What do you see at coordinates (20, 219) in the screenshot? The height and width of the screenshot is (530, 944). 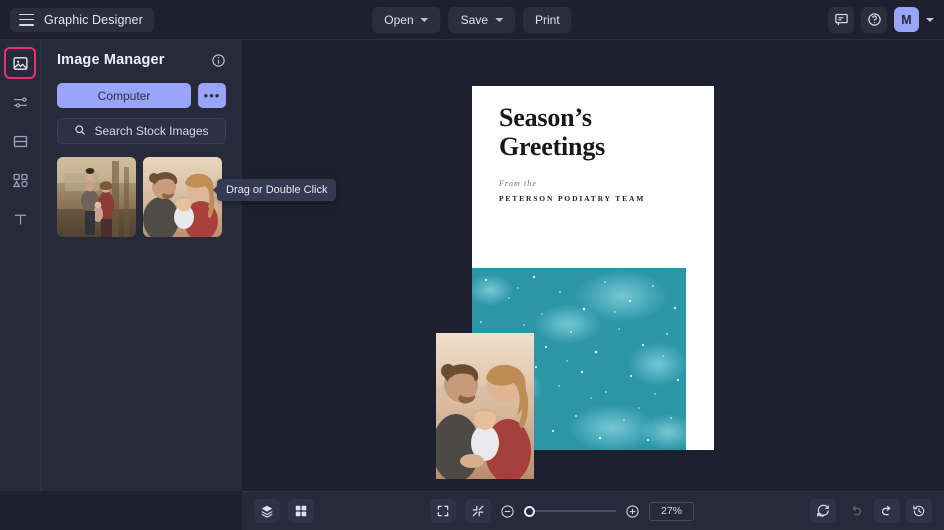 I see `sidebar-item-text` at bounding box center [20, 219].